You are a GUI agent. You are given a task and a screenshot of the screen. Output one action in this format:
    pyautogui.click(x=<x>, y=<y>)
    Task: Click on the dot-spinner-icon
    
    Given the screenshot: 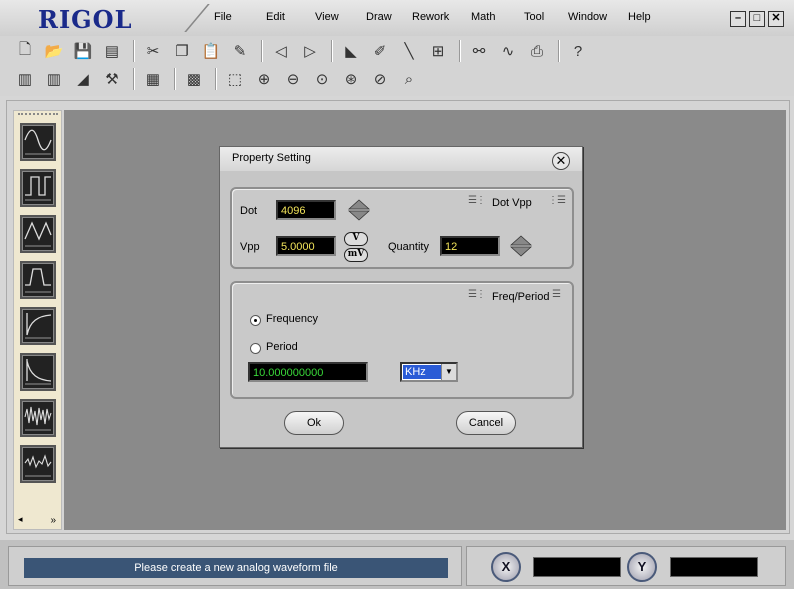 What is the action you would take?
    pyautogui.click(x=359, y=210)
    